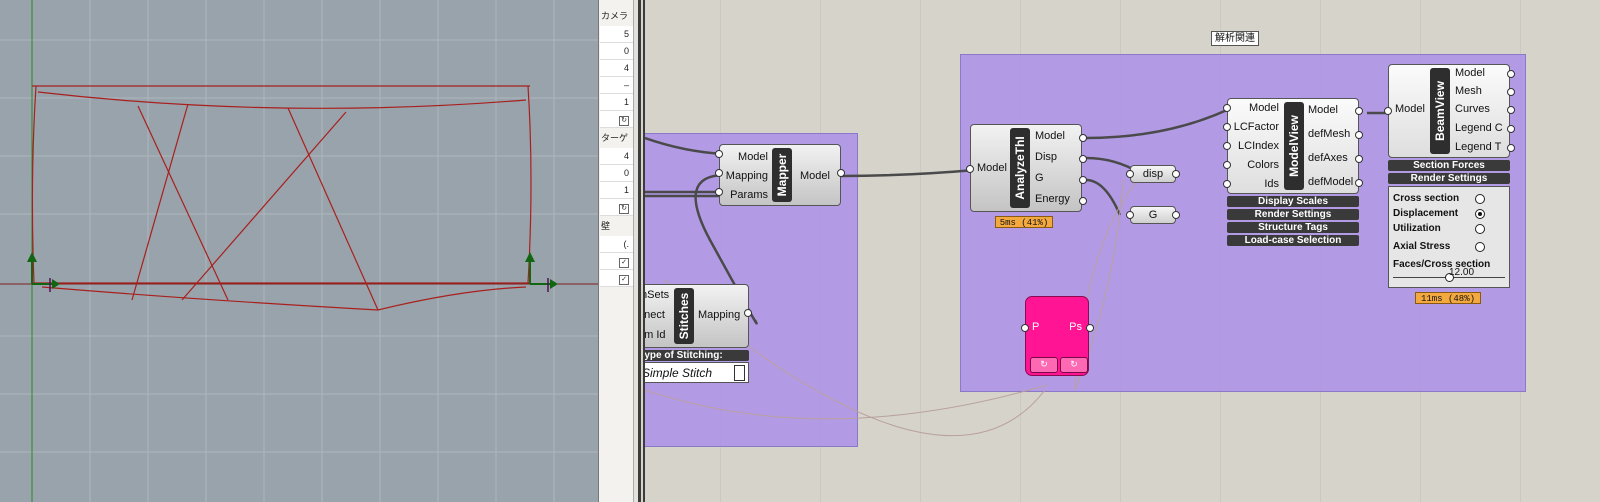 This screenshot has width=1600, height=502. I want to click on modelview-menu-render-settings: Render Settings, so click(1293, 214).